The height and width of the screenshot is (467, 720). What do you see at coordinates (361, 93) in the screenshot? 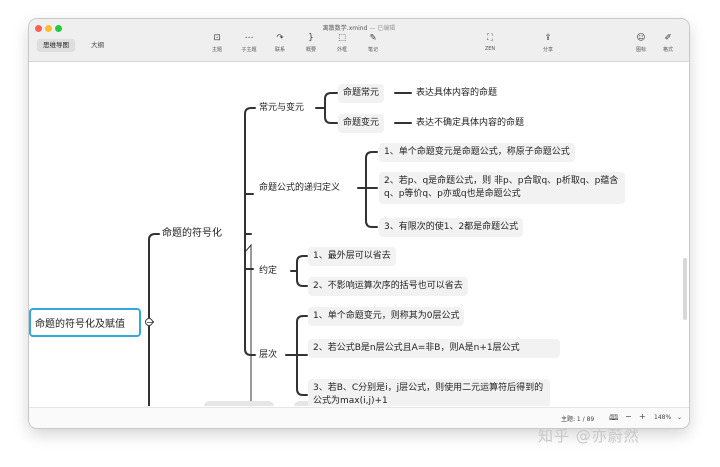
I see `b1-child-1: 命题常元` at bounding box center [361, 93].